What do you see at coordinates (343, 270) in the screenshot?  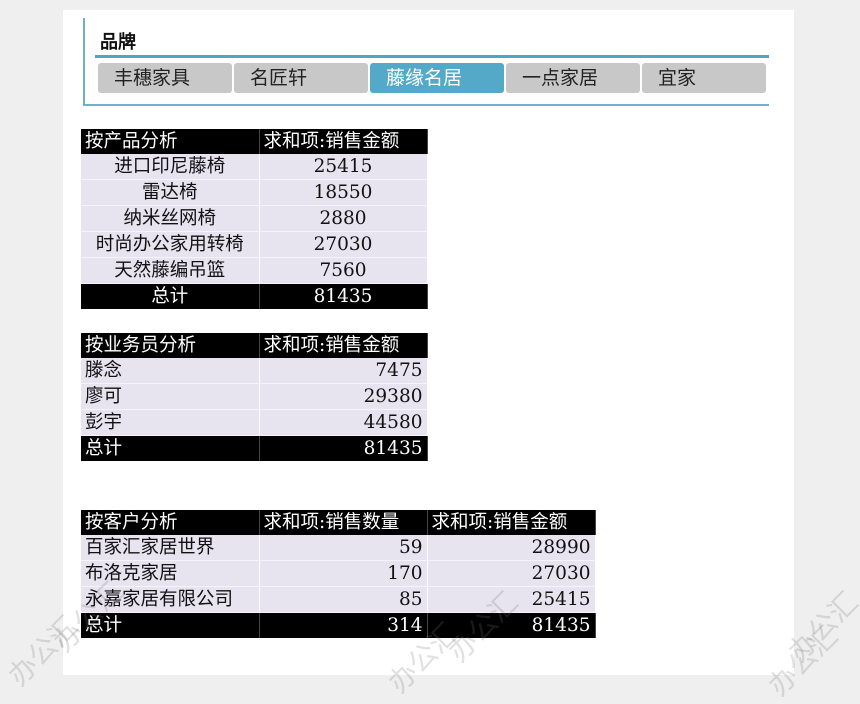 I see `value-cell: 7560` at bounding box center [343, 270].